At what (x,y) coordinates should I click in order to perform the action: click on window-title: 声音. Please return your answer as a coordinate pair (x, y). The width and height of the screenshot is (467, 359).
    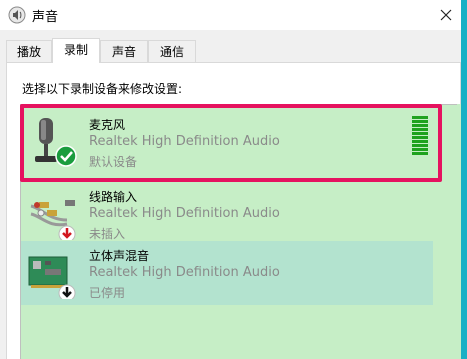
    Looking at the image, I should click on (45, 17).